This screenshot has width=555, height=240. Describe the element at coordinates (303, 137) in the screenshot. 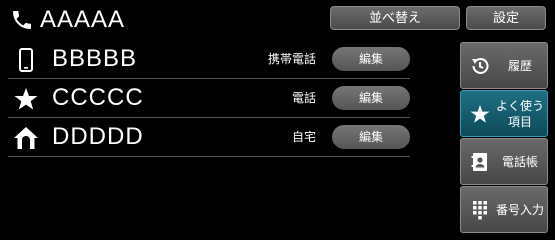

I see `contact-type-label: 自宅` at that location.